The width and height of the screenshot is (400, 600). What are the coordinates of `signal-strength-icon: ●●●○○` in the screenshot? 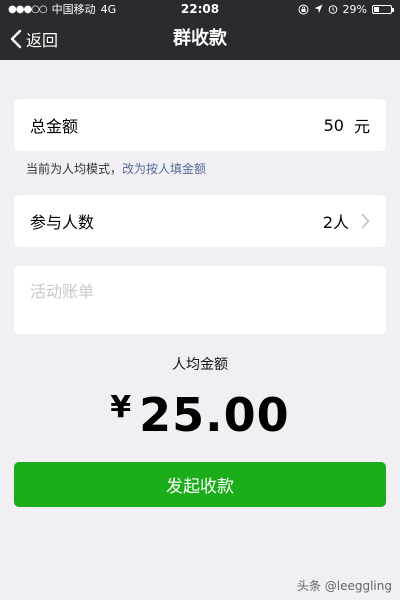 It's located at (28, 9).